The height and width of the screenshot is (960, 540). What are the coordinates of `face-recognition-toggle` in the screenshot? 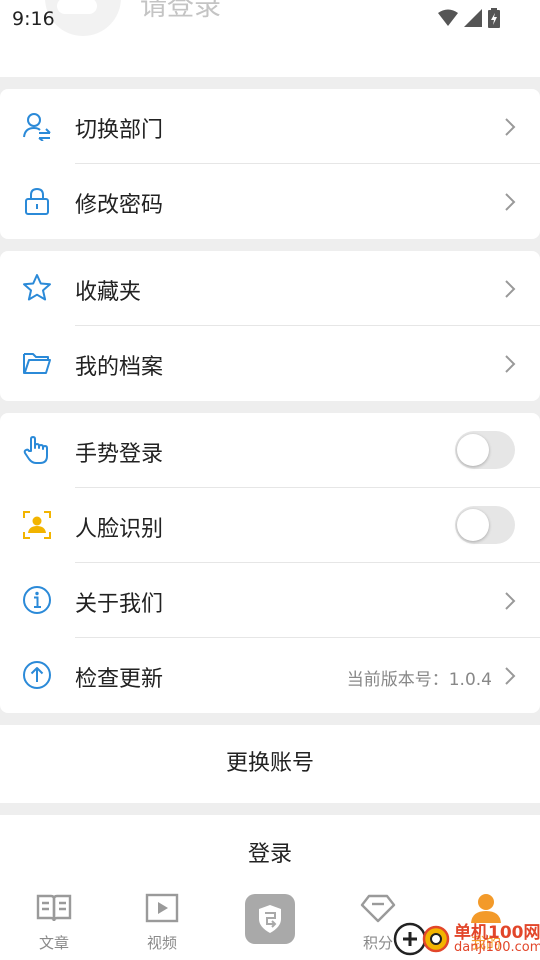 It's located at (485, 525).